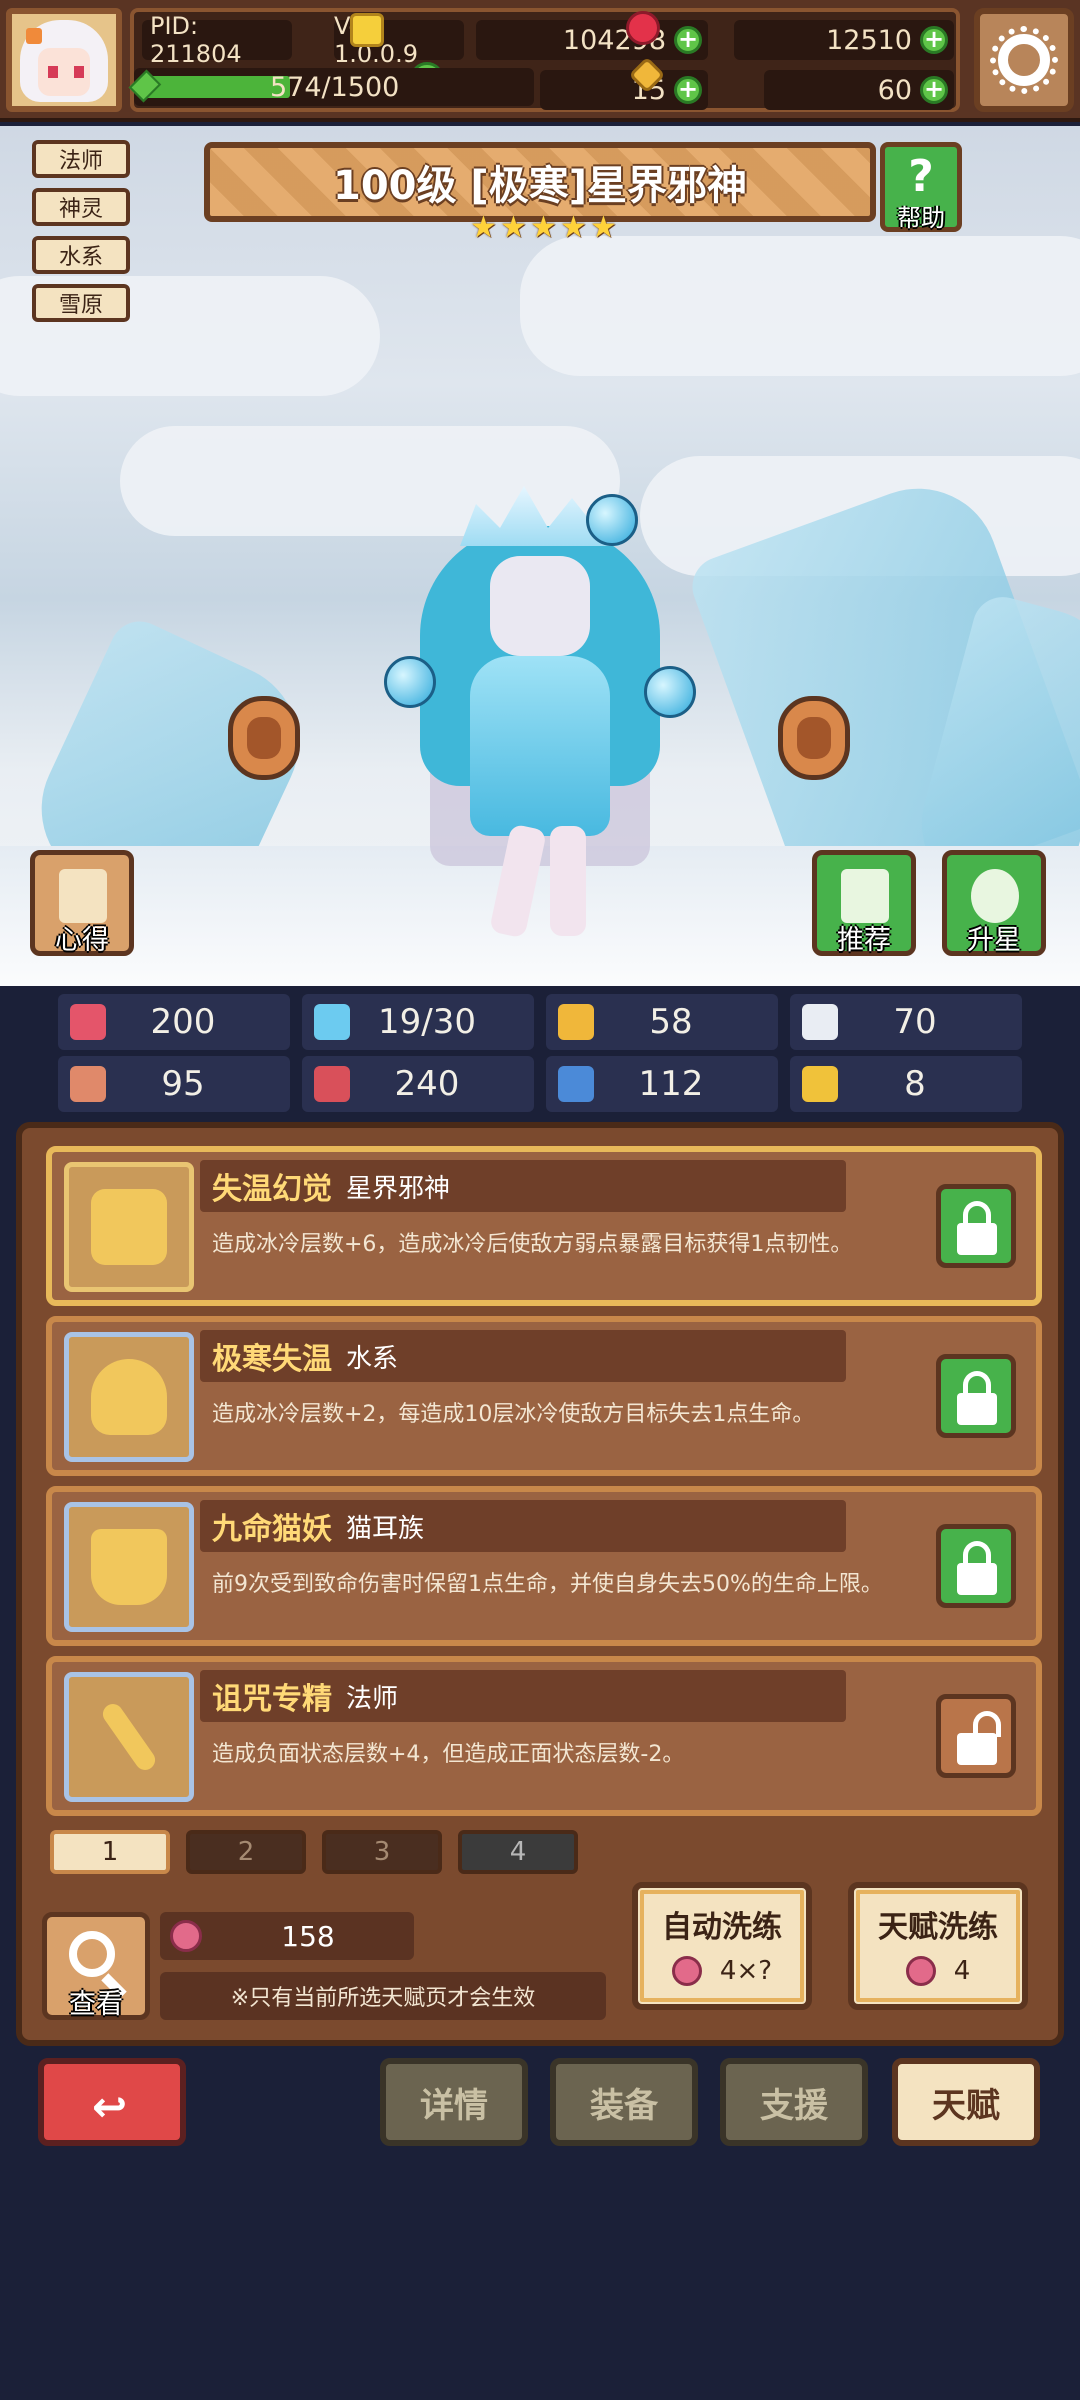  What do you see at coordinates (264, 738) in the screenshot?
I see `rune-slot-left` at bounding box center [264, 738].